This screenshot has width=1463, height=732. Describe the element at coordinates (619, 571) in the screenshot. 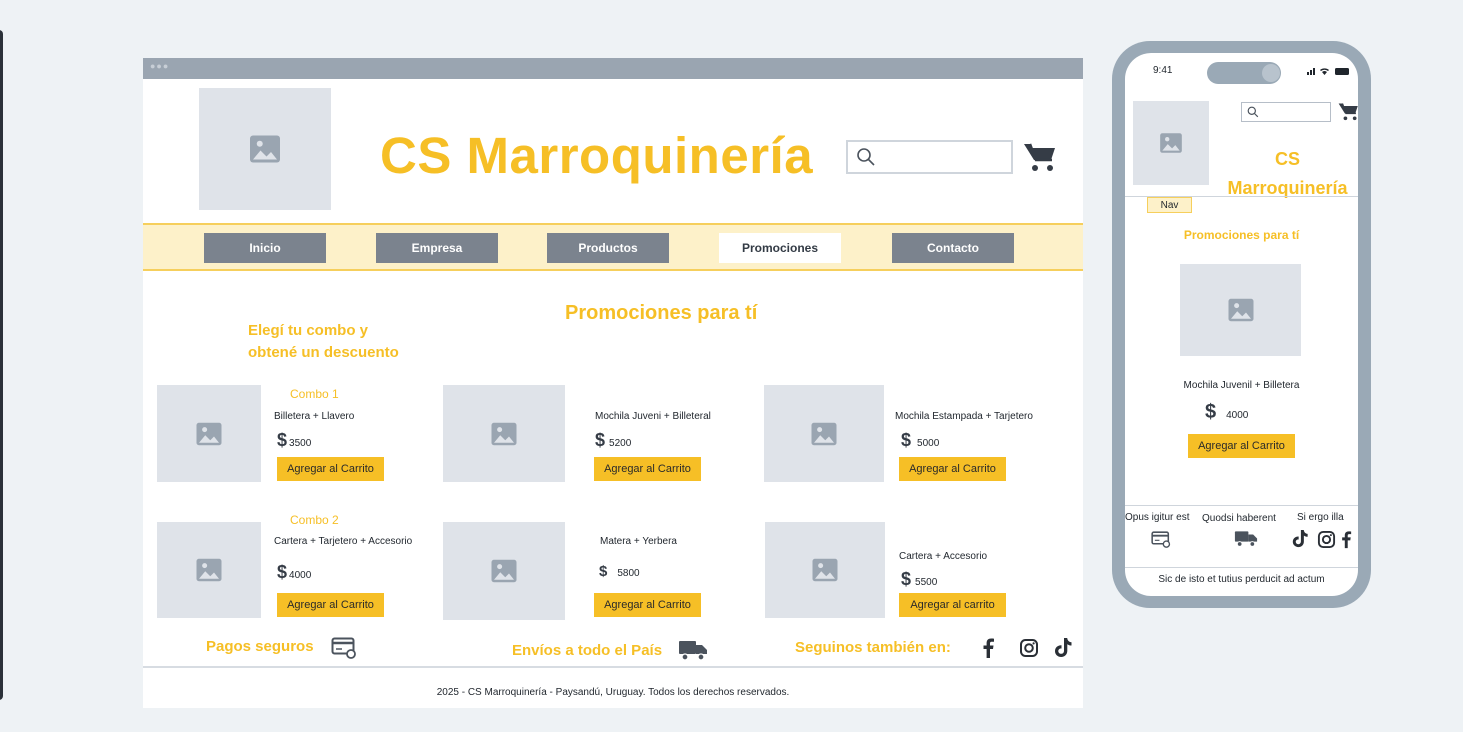

I see `product-price: $5800` at that location.